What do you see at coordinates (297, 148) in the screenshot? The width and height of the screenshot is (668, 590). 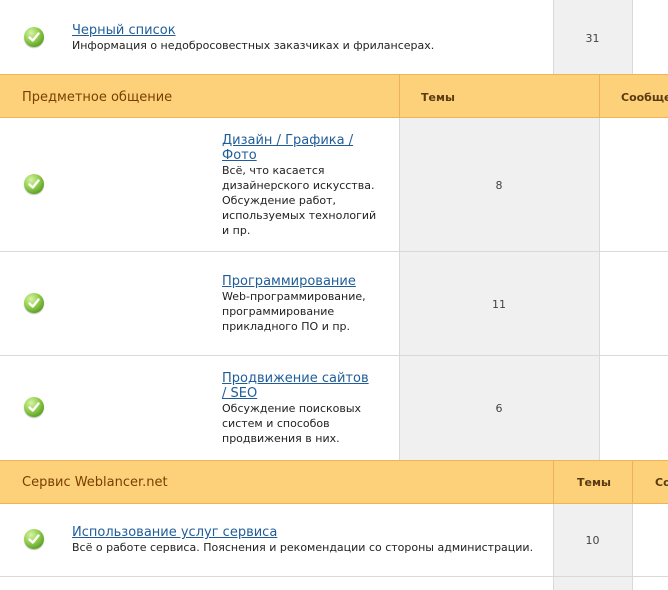 I see `forum-title-design: Дизайн / Графика / Фото` at bounding box center [297, 148].